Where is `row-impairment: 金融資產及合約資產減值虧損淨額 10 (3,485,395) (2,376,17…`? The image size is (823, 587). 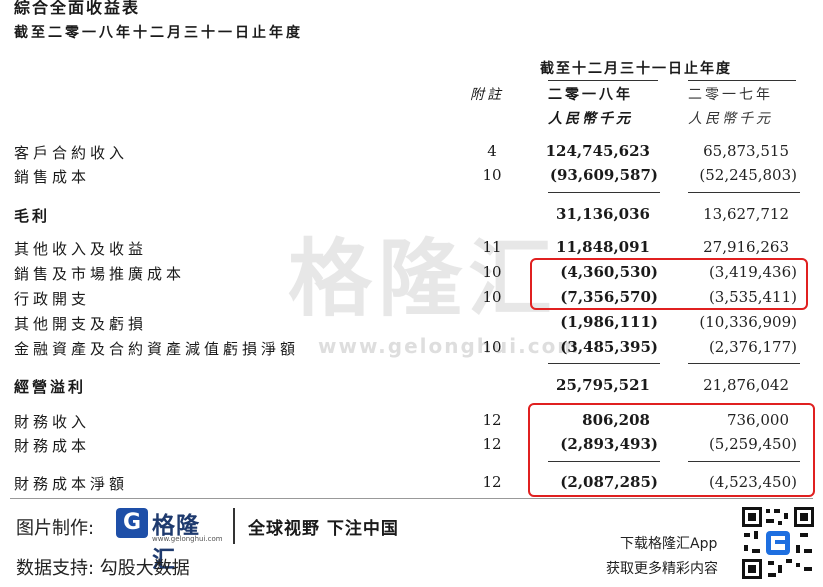
row-impairment: 金融資產及合約資產減值虧損淨額 10 (3,485,395) (2,376,17… is located at coordinates (411, 350).